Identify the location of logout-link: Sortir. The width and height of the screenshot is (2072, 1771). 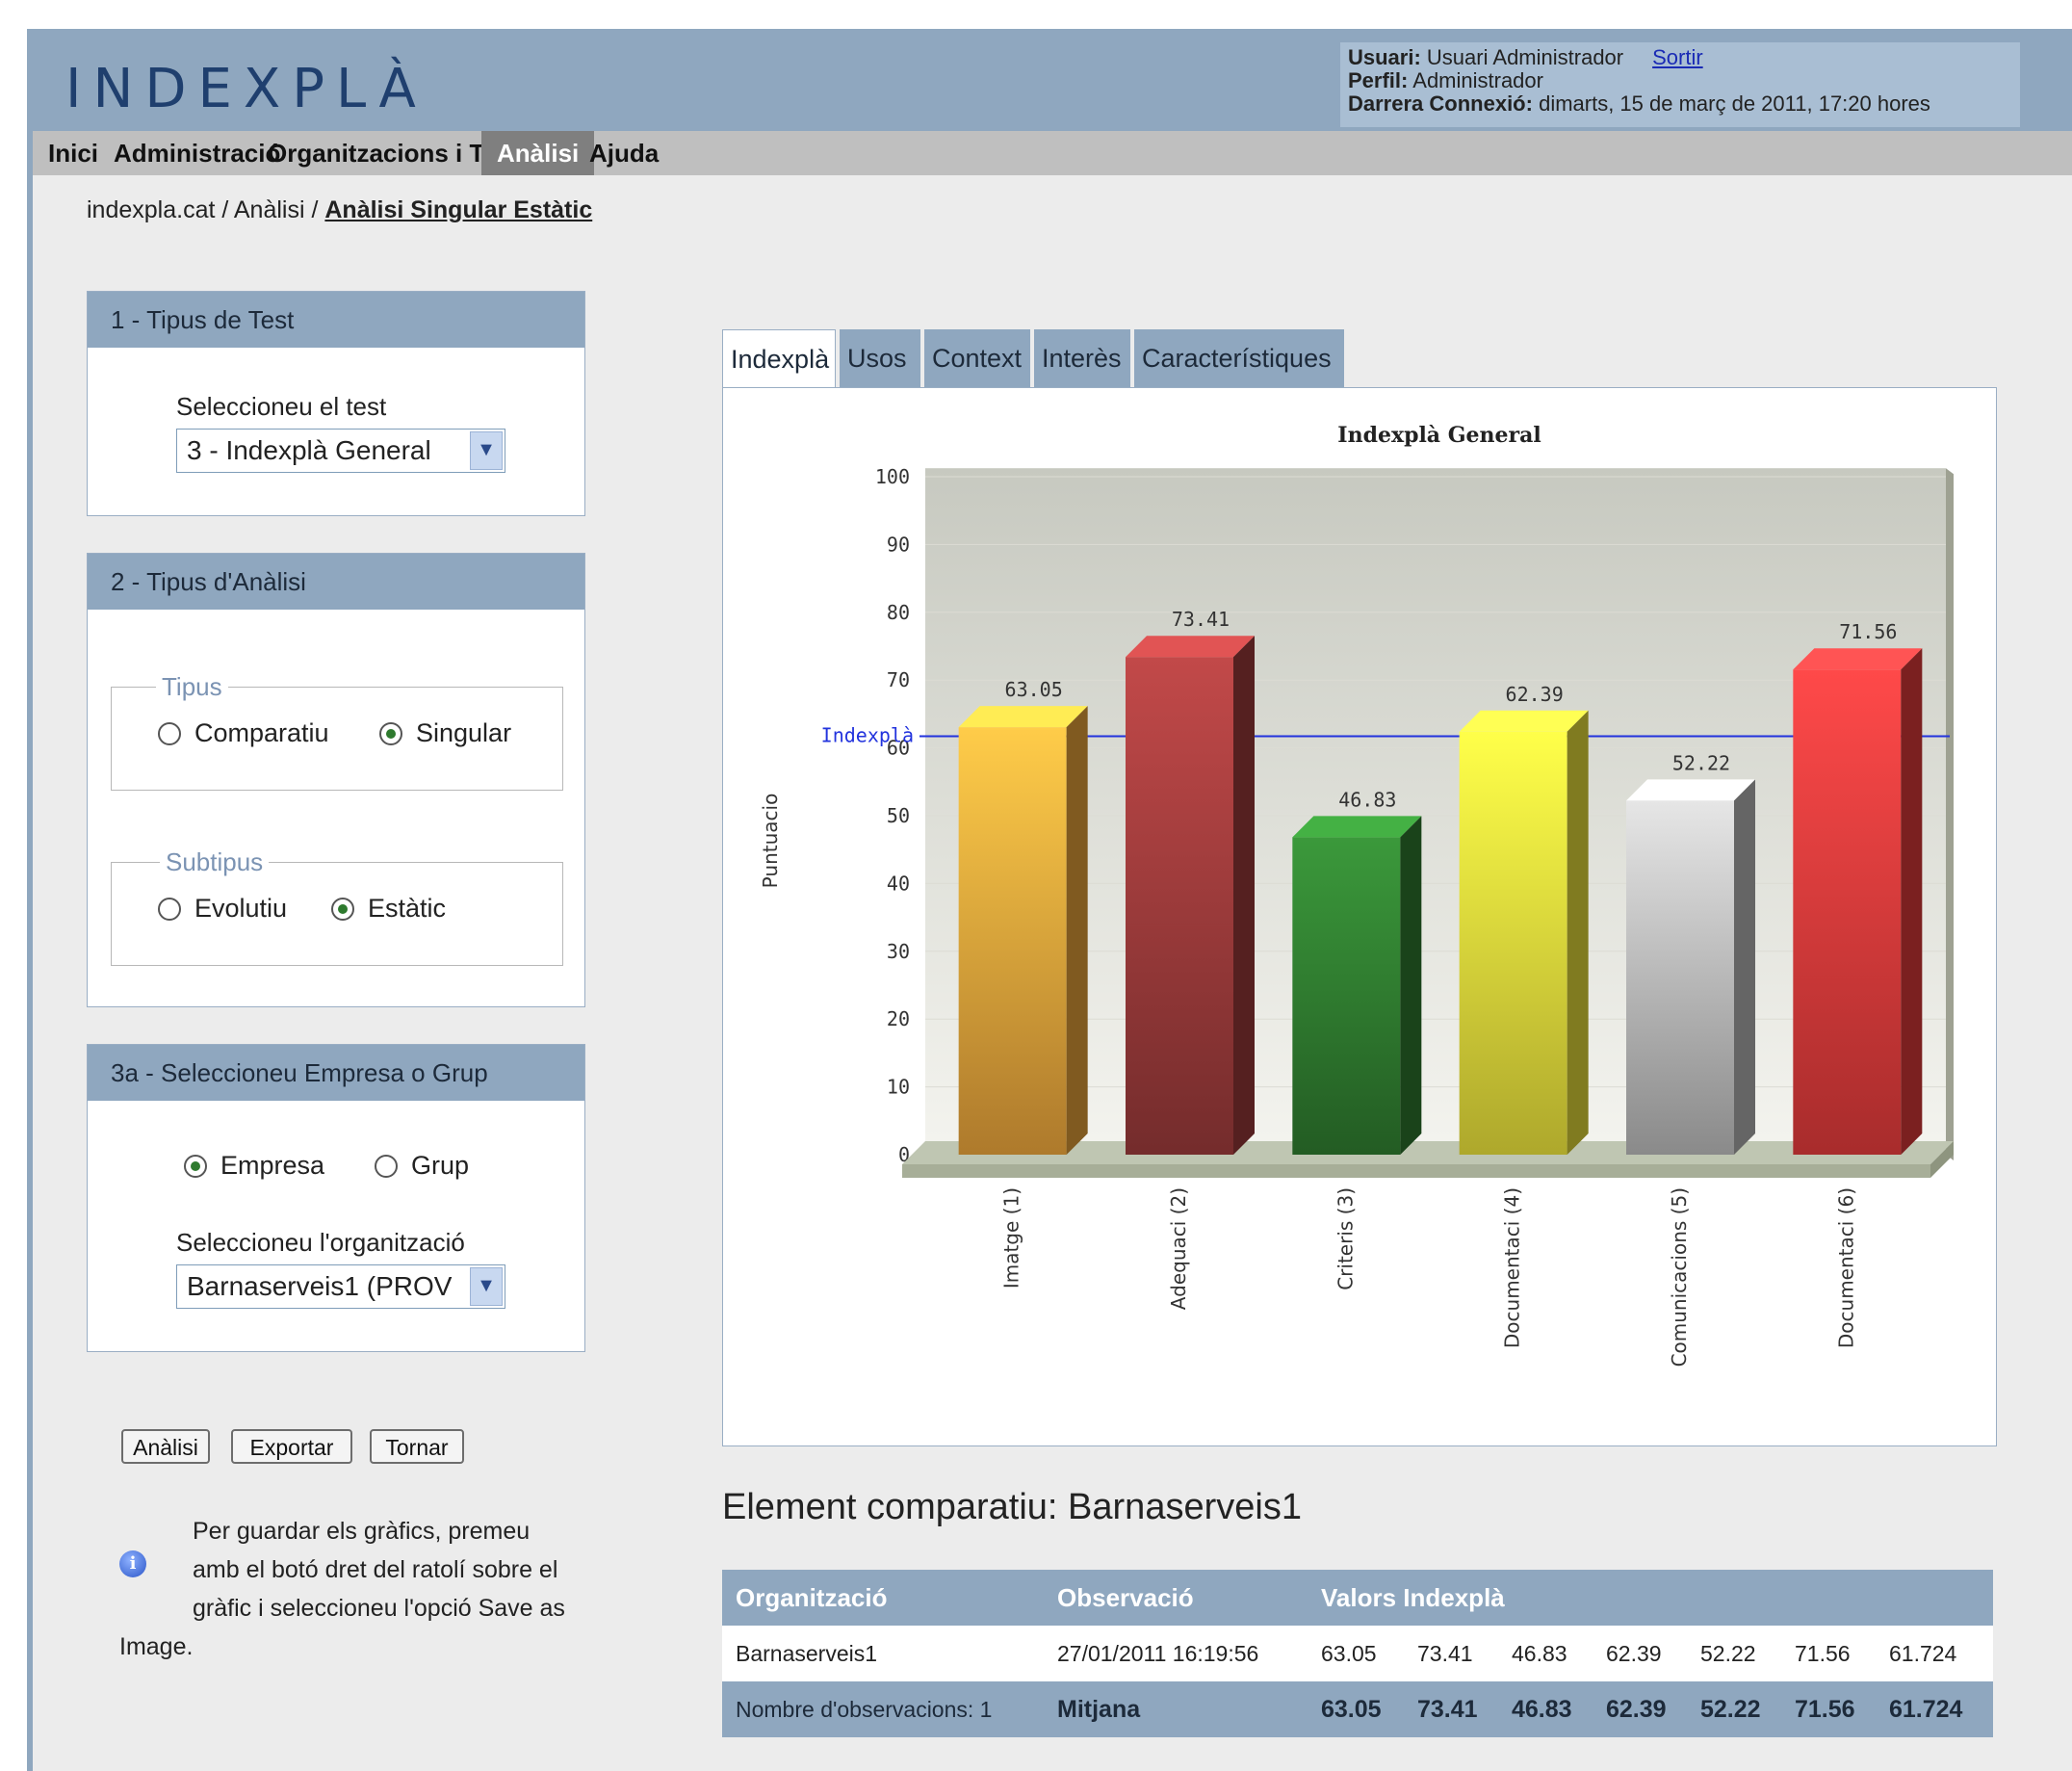
(1677, 57).